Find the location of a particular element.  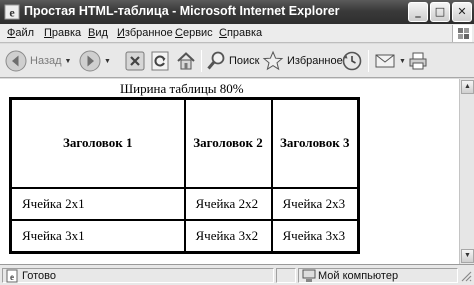

menu-help-key: С is located at coordinates (223, 33).